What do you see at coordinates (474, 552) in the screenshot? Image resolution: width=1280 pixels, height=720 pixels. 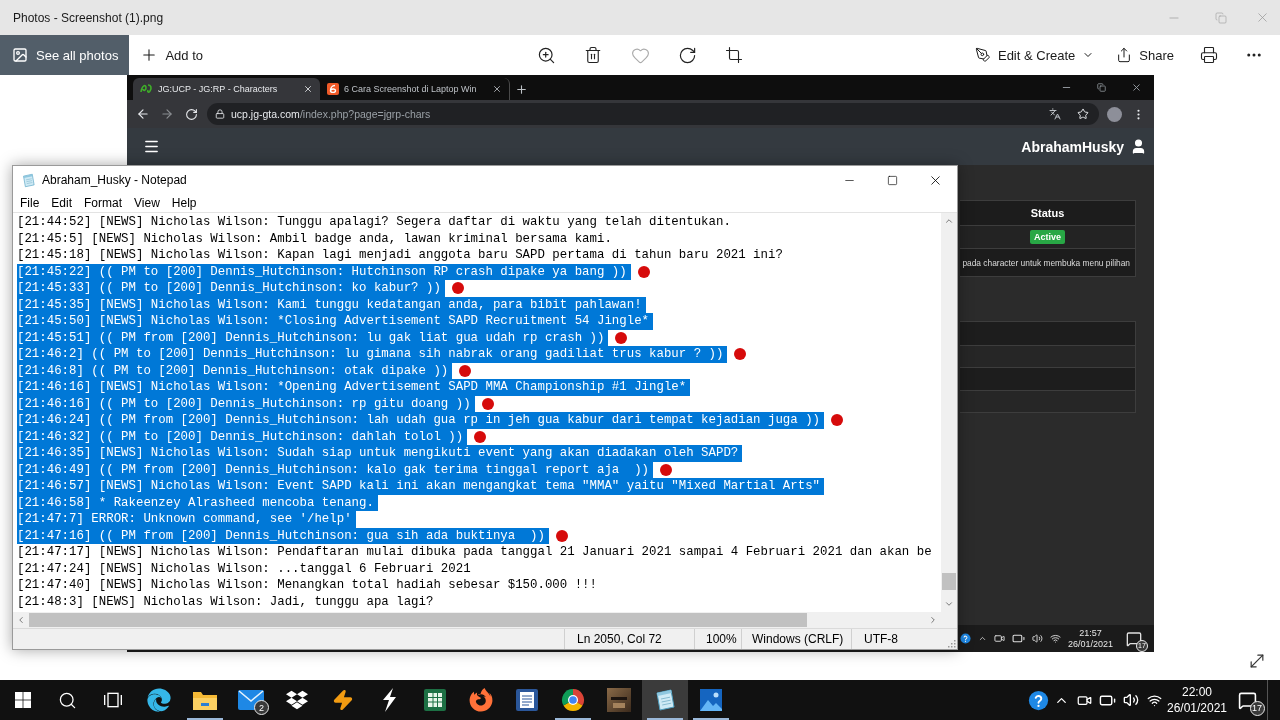 I see `log-line: [21:47:17] [NEWS] Nicholas Wilson: Pendaftaran mulai dibuka pada tanggal 21 Januari 2021 sampai 4 Februari 2021 dan akan be` at bounding box center [474, 552].